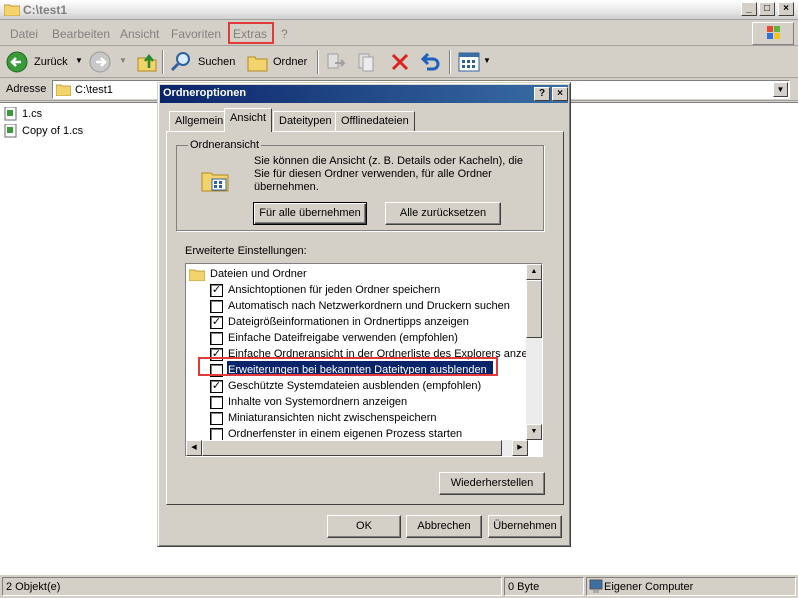 The image size is (798, 598). I want to click on scroll-right-icon: ▶, so click(520, 448).